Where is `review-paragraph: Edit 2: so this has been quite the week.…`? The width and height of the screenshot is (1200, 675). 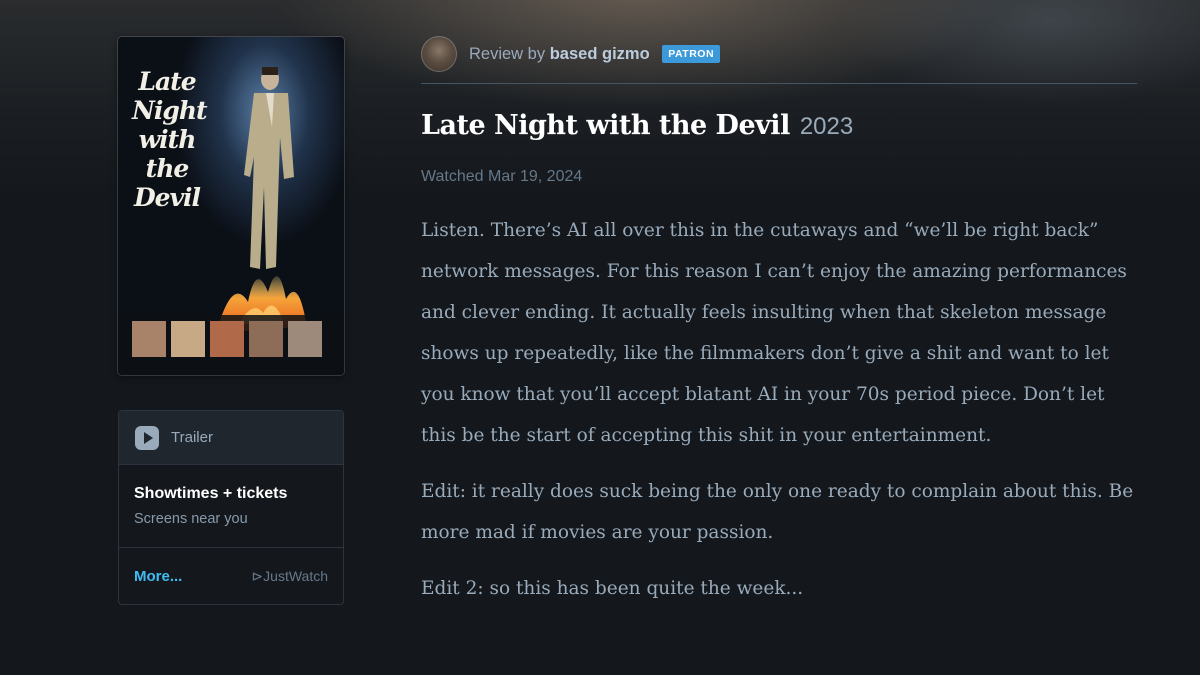
review-paragraph: Edit 2: so this has been quite the week.… is located at coordinates (612, 588).